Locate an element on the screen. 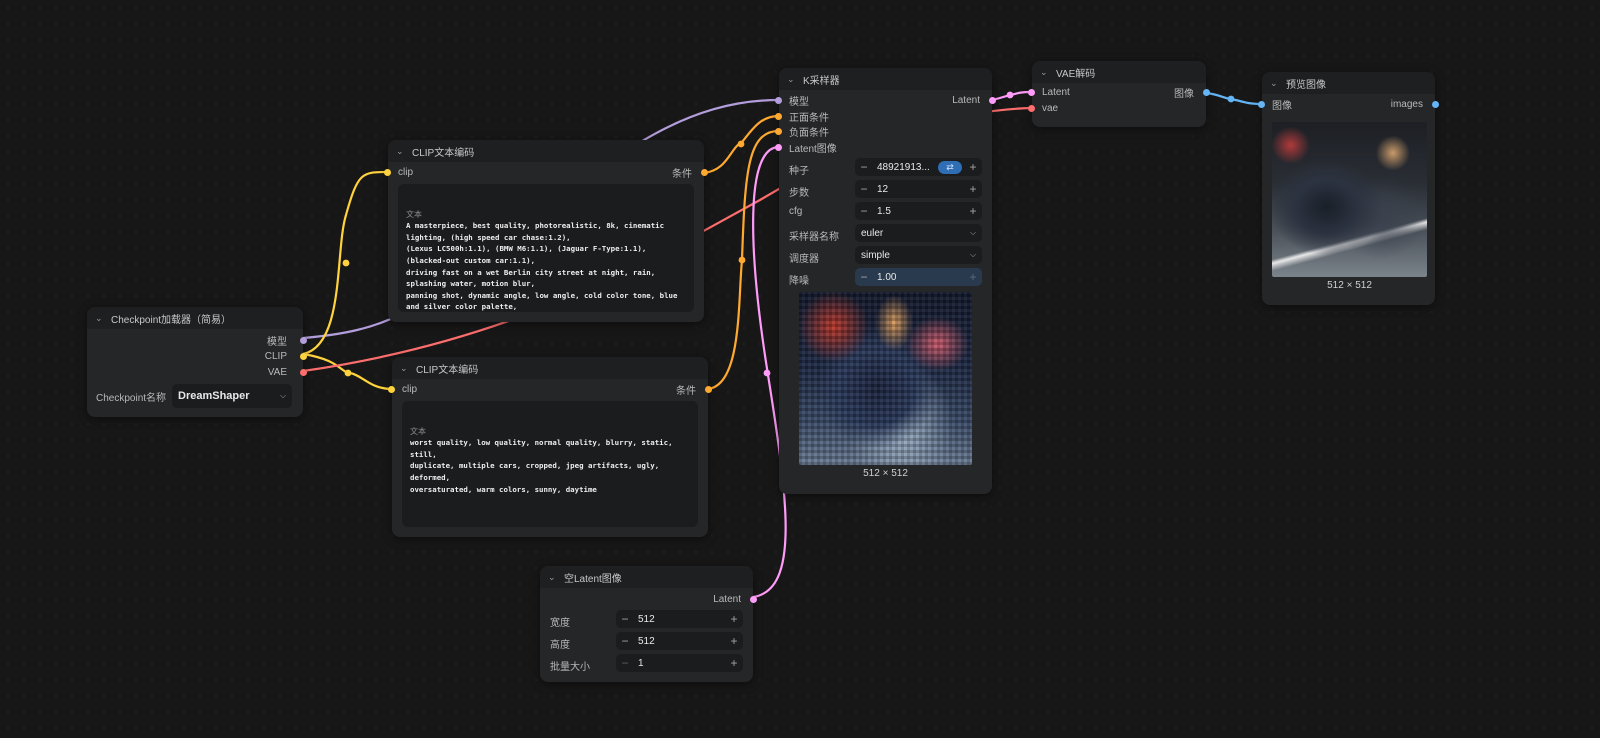 The height and width of the screenshot is (738, 1600). input-slot-model: 模型 is located at coordinates (799, 100).